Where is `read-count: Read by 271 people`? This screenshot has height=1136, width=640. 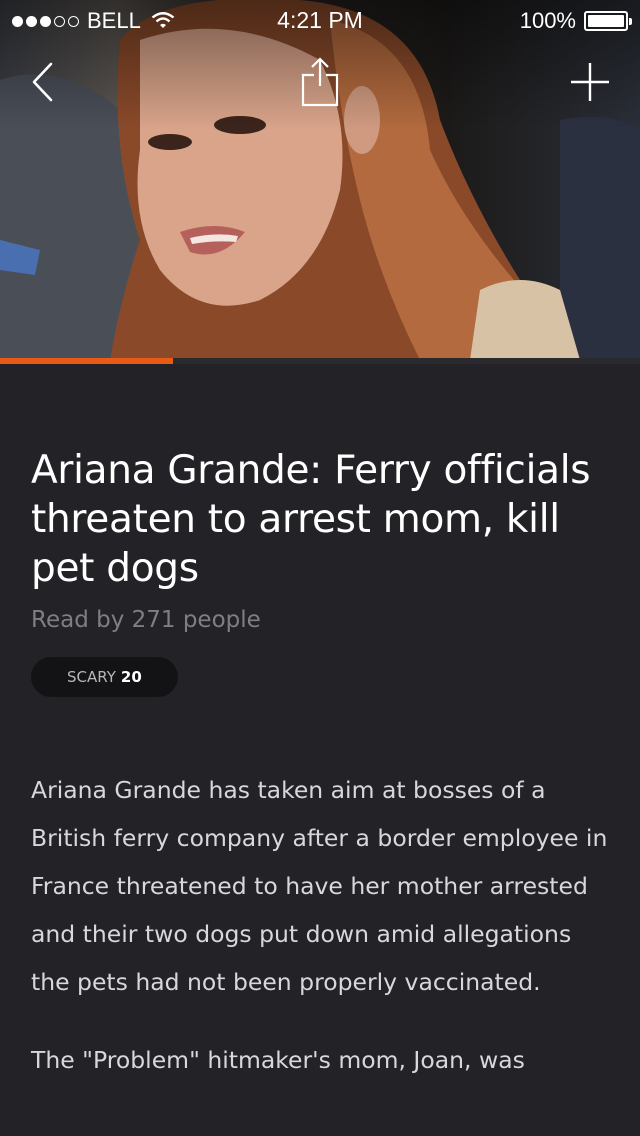
read-count: Read by 271 people is located at coordinates (146, 620).